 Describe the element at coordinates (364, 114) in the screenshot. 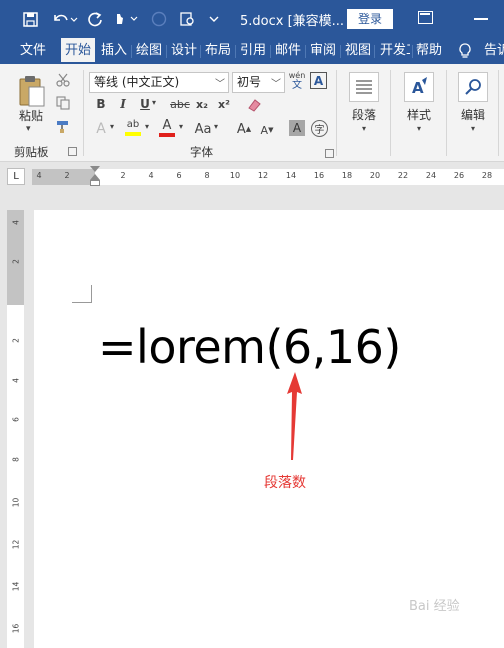

I see `paragraph-button: 段落` at that location.